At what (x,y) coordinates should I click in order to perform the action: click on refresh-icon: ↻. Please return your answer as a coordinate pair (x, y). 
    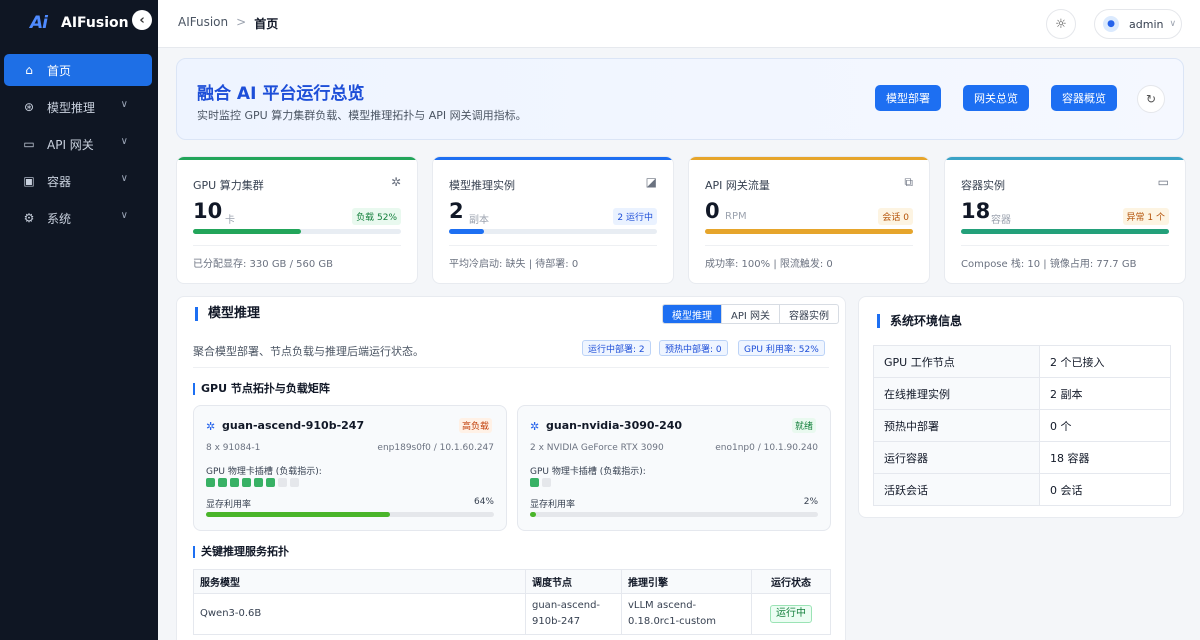
    Looking at the image, I should click on (1151, 99).